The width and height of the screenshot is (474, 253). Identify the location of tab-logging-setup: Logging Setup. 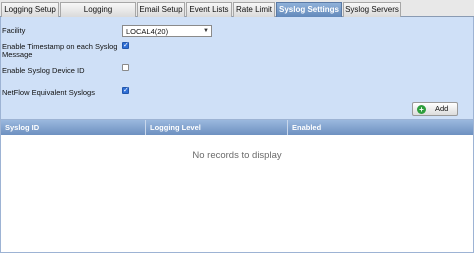
(30, 9).